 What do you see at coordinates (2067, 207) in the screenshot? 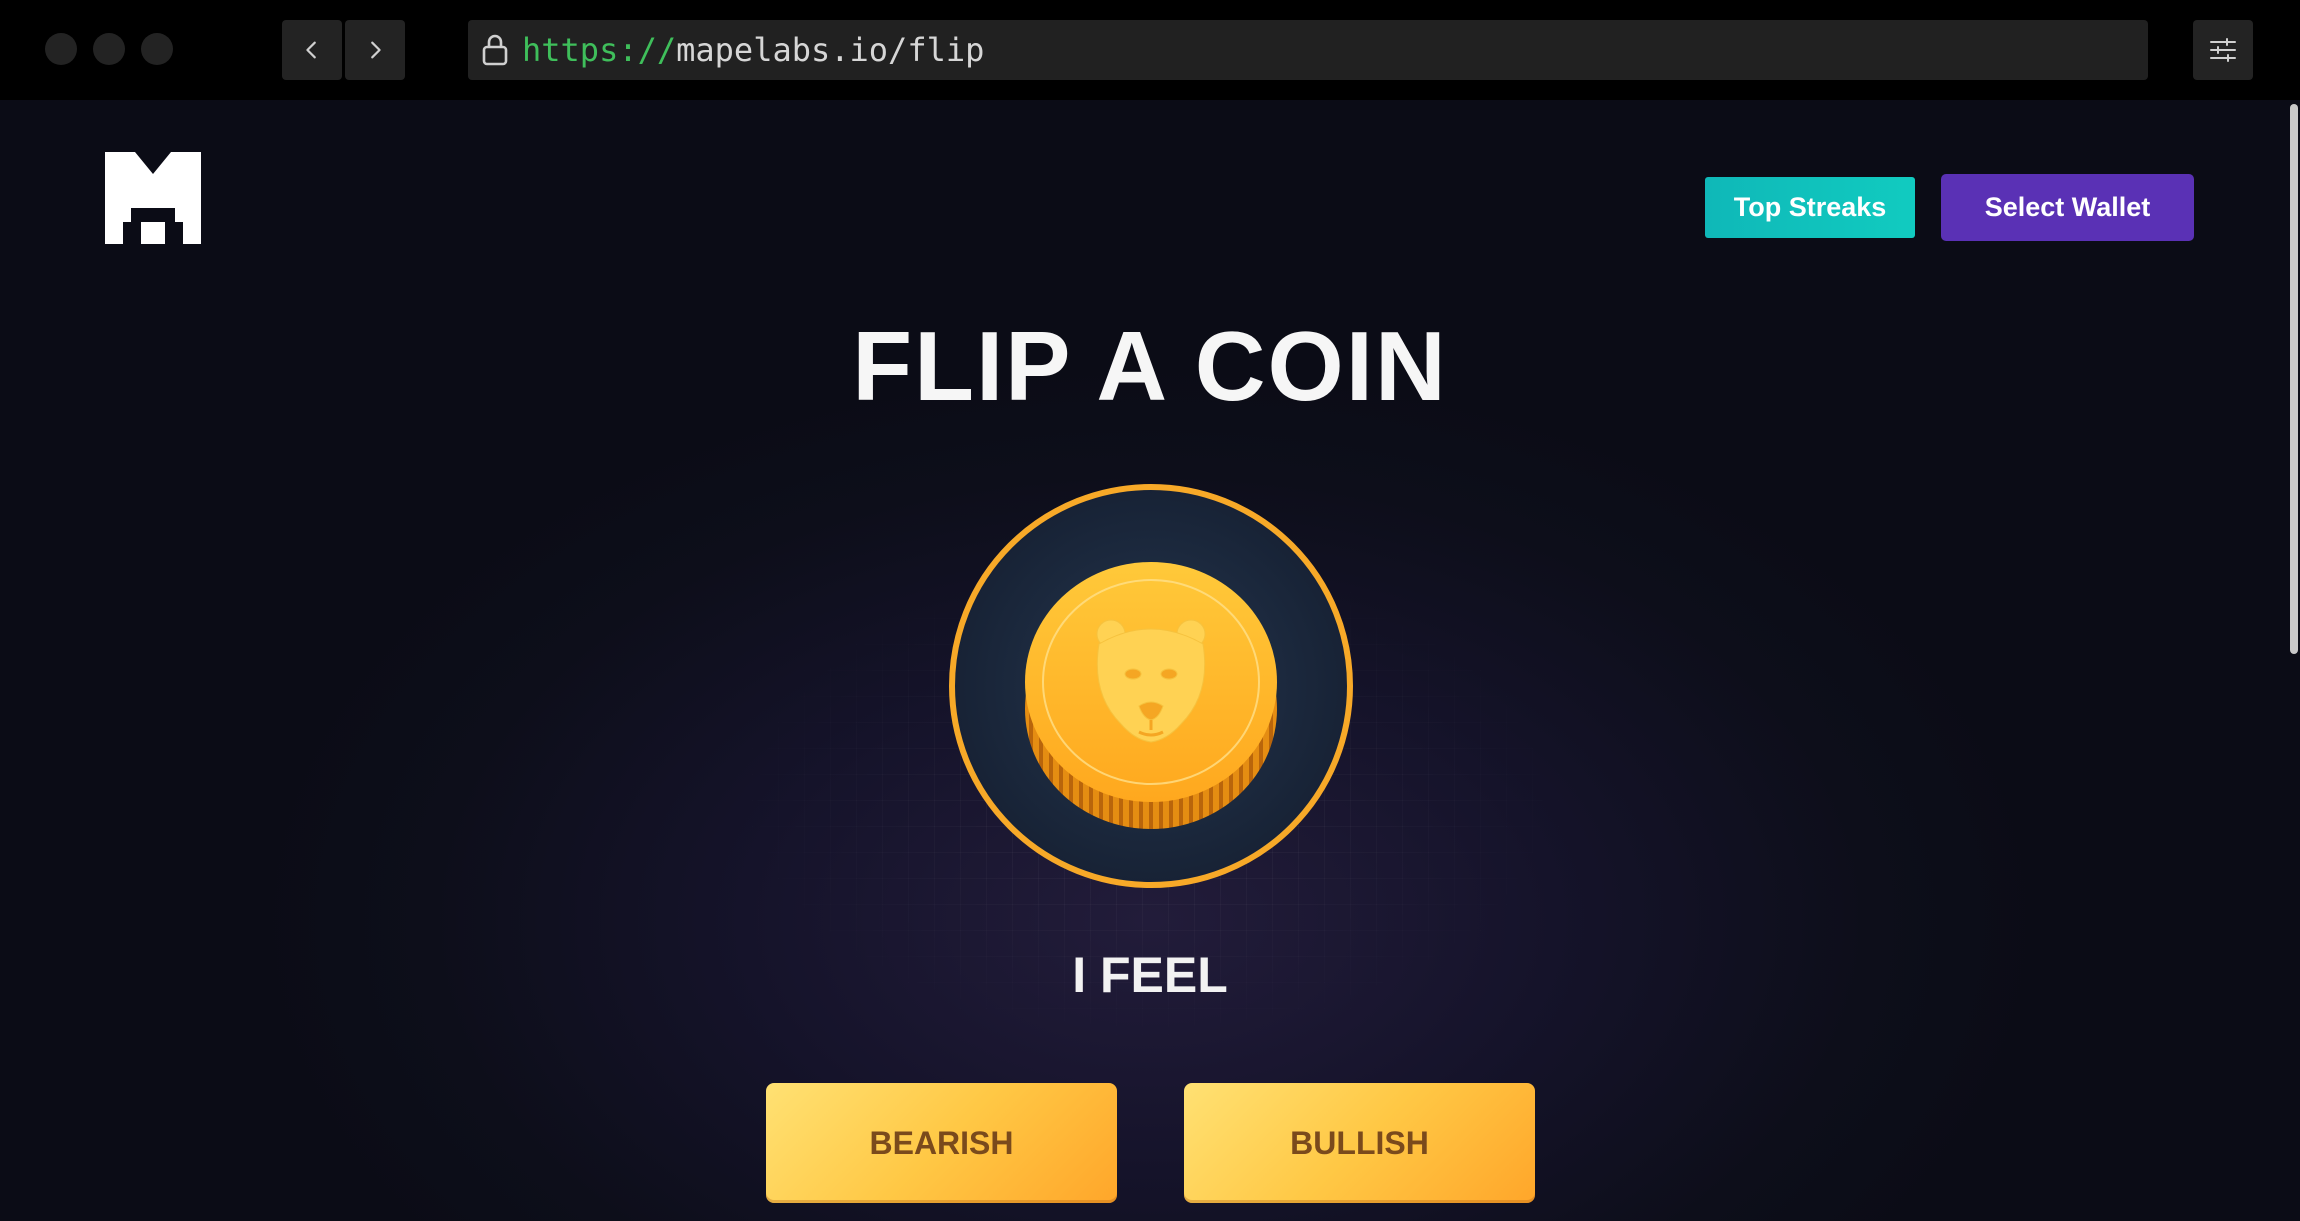
I see `select-wallet-button: Select Wallet` at bounding box center [2067, 207].